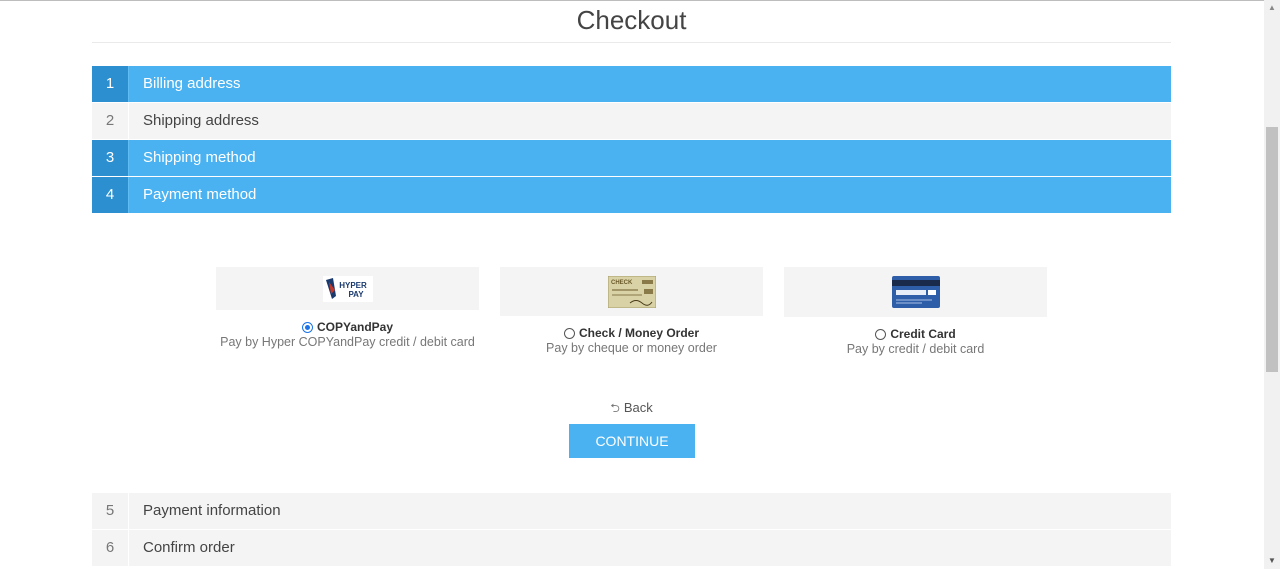  Describe the element at coordinates (631, 511) in the screenshot. I see `step-payment-information: 5 Payment information` at that location.